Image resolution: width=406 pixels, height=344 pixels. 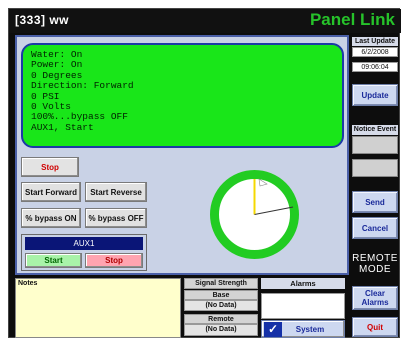 I want to click on alarms-label: Alarms, so click(x=303, y=283).